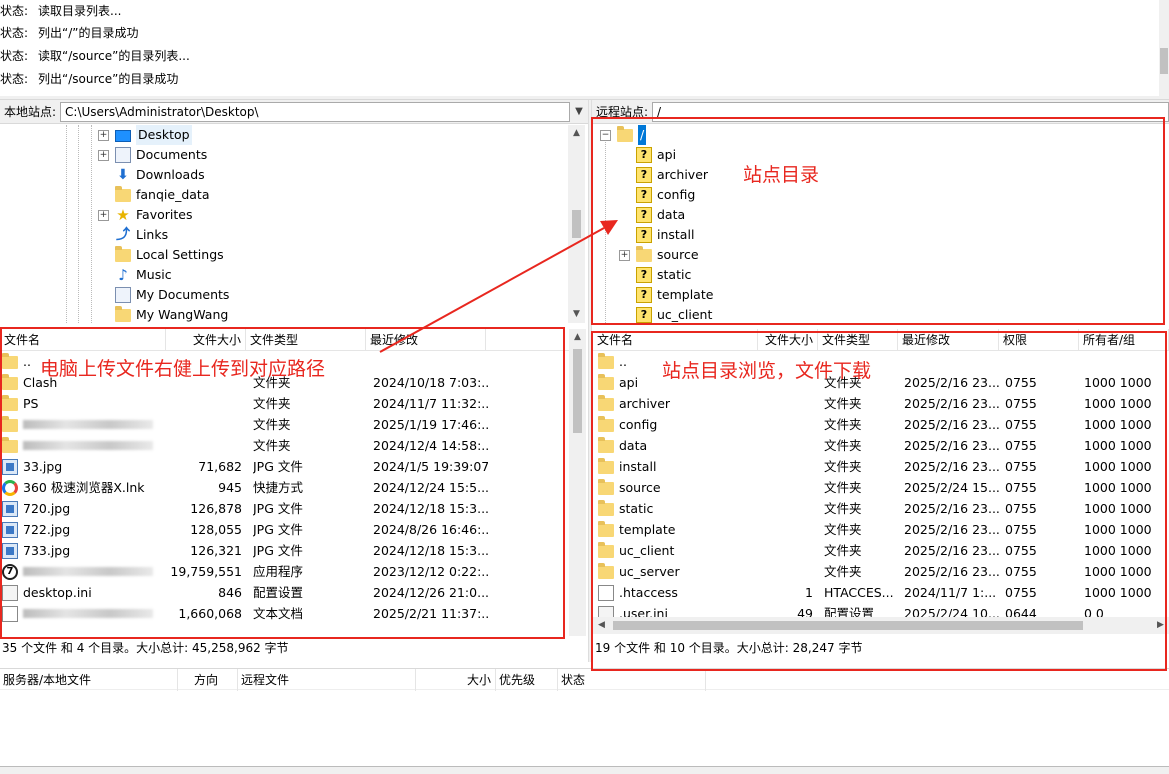 This screenshot has height=774, width=1169. Describe the element at coordinates (1124, 340) in the screenshot. I see `column-header-owner: 所有者/组` at that location.